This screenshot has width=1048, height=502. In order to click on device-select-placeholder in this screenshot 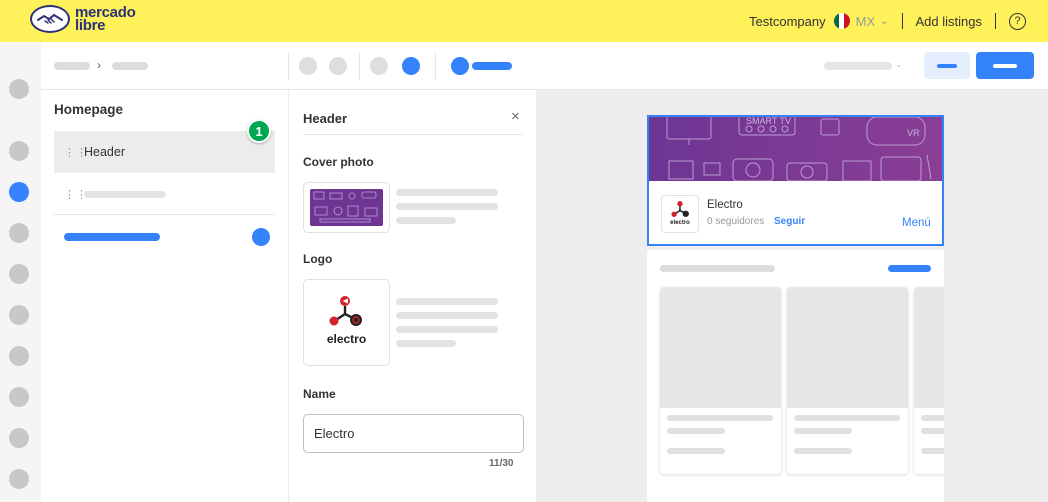, I will do `click(858, 66)`.